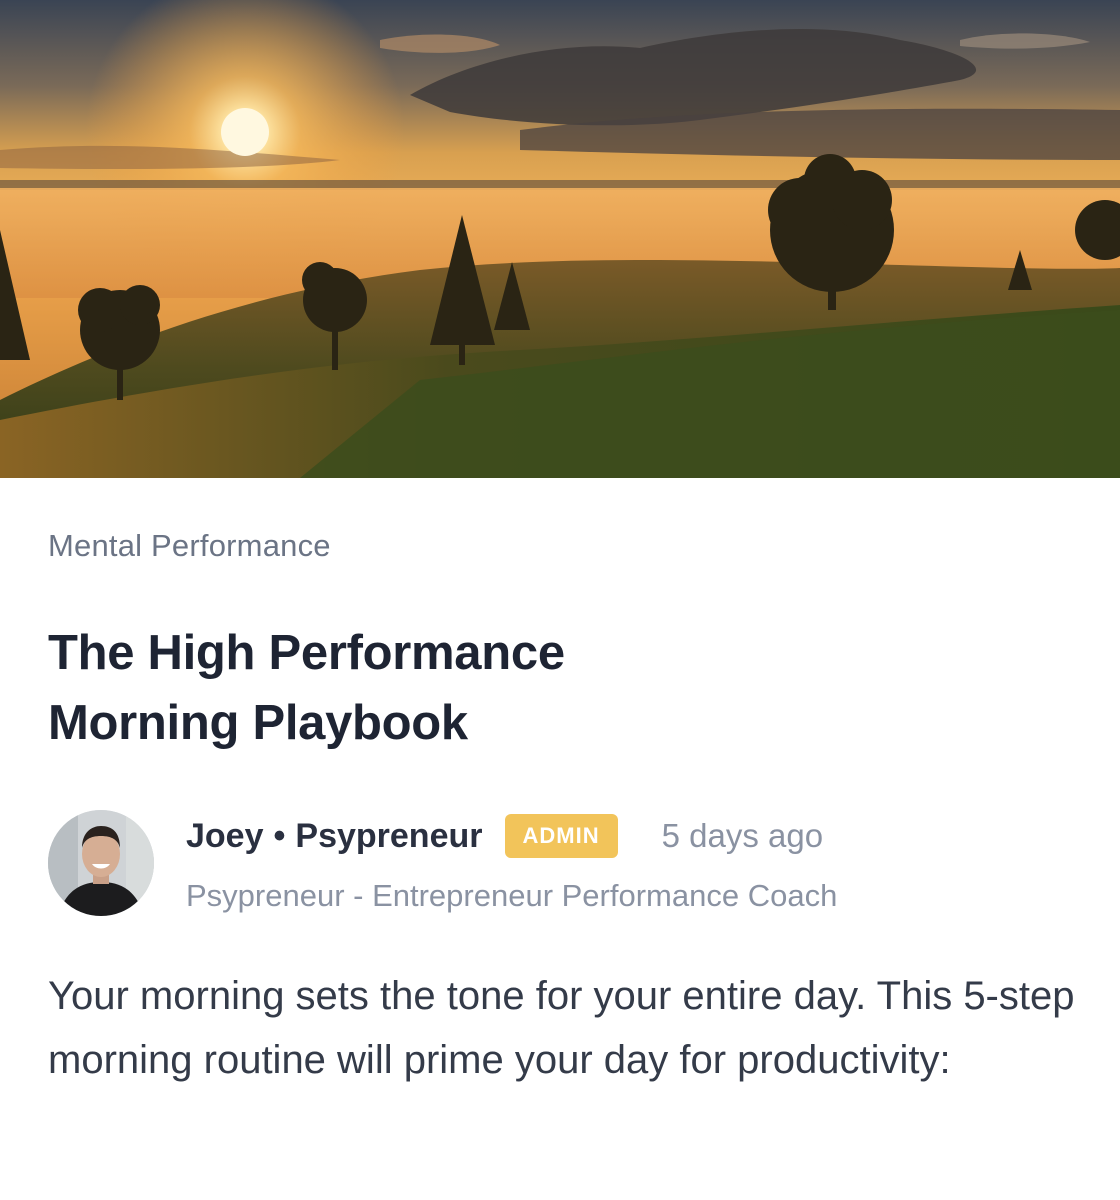 This screenshot has width=1120, height=1200. Describe the element at coordinates (561, 836) in the screenshot. I see `admin-badge: ADMIN` at that location.